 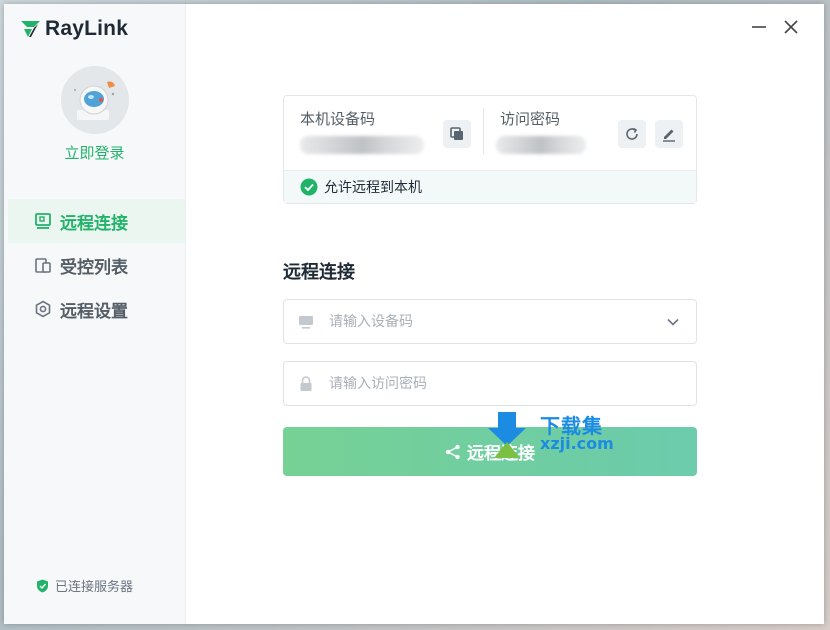 I want to click on edit-pencil-icon, so click(x=669, y=135).